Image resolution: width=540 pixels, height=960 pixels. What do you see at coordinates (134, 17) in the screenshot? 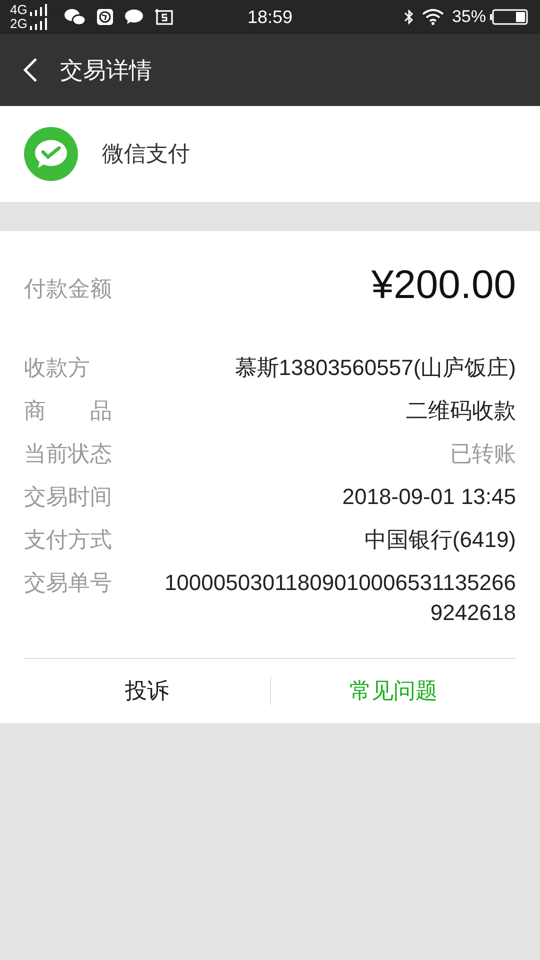
I see `message-icon` at bounding box center [134, 17].